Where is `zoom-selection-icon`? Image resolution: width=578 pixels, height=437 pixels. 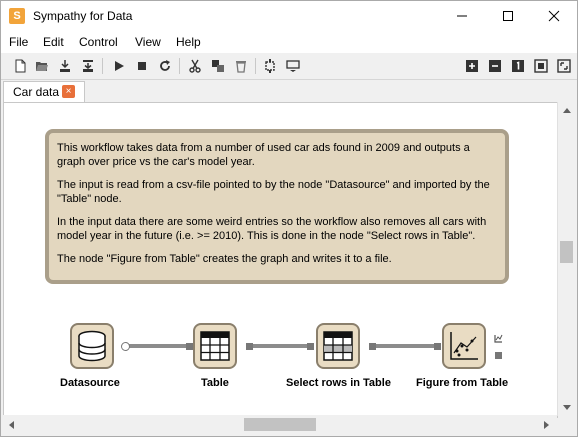 zoom-selection-icon is located at coordinates (564, 66).